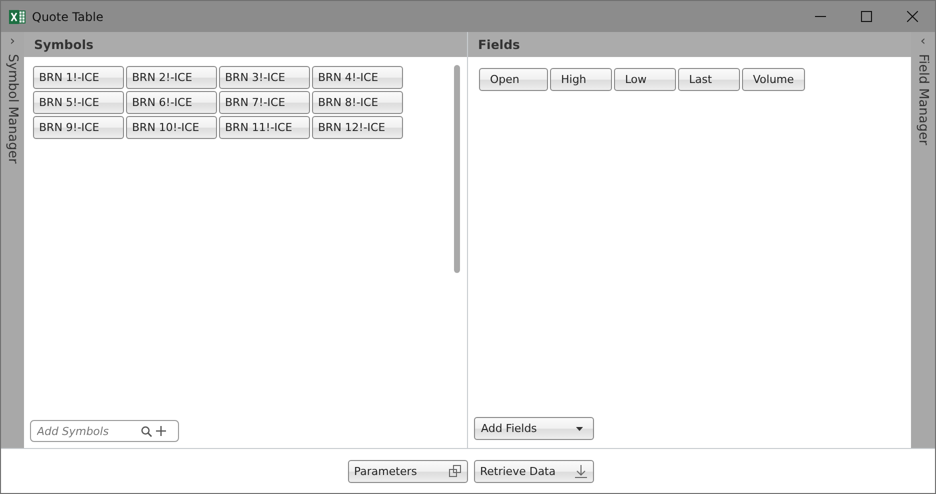 This screenshot has width=936, height=494. Describe the element at coordinates (13, 42) in the screenshot. I see `expand-button: ›` at that location.